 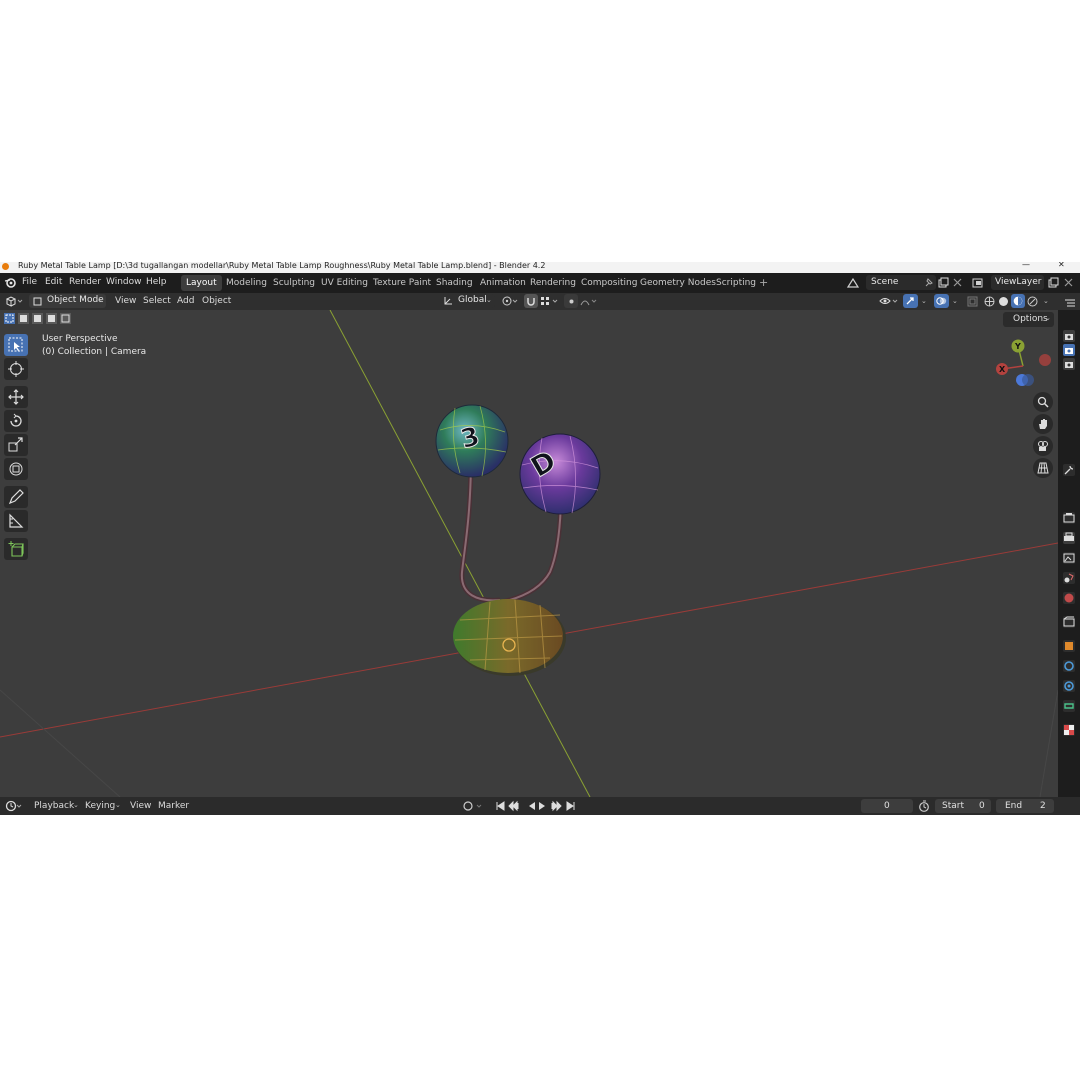 I want to click on xray-icon, so click(x=973, y=301).